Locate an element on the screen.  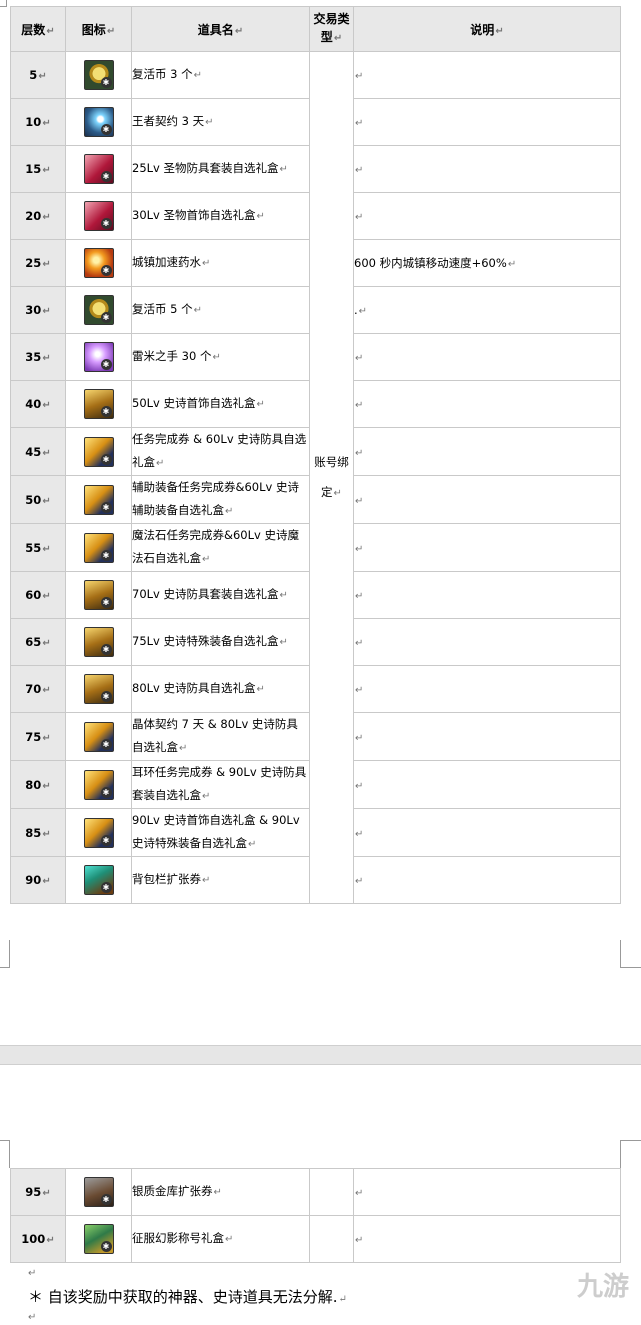
page-break-bottom-edge is located at coordinates (320, 954).